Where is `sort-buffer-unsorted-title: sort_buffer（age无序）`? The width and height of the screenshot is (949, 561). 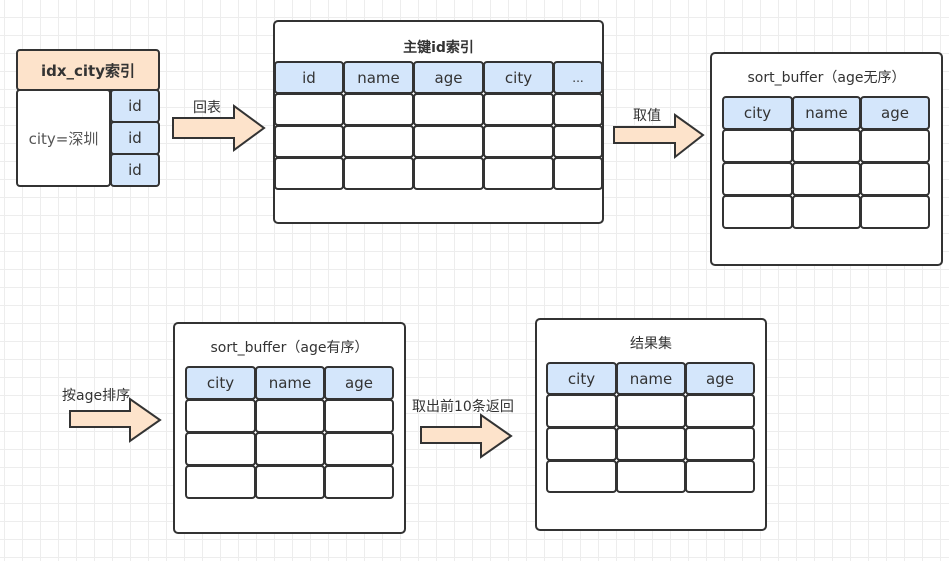
sort-buffer-unsorted-title: sort_buffer（age无序） is located at coordinates (826, 78).